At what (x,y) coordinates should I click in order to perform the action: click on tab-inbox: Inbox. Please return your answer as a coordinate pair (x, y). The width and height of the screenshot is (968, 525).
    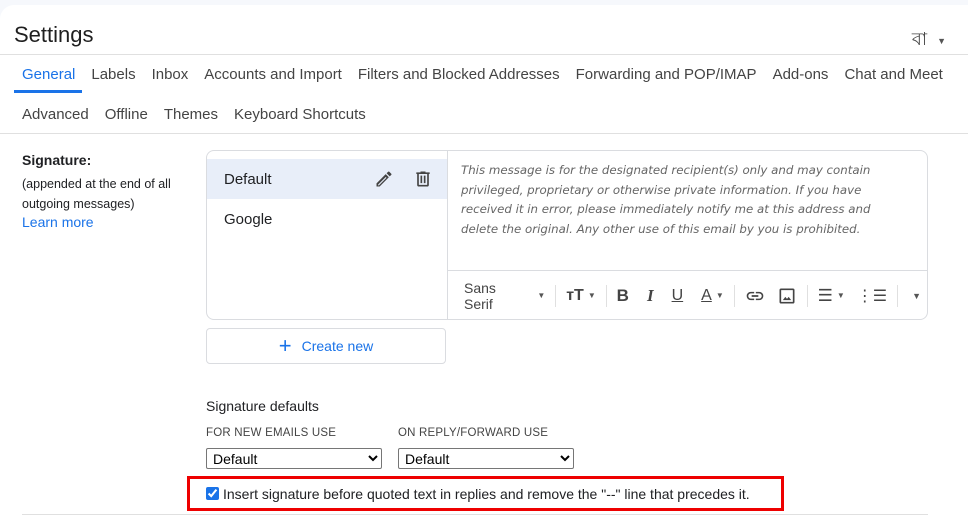
    Looking at the image, I should click on (170, 74).